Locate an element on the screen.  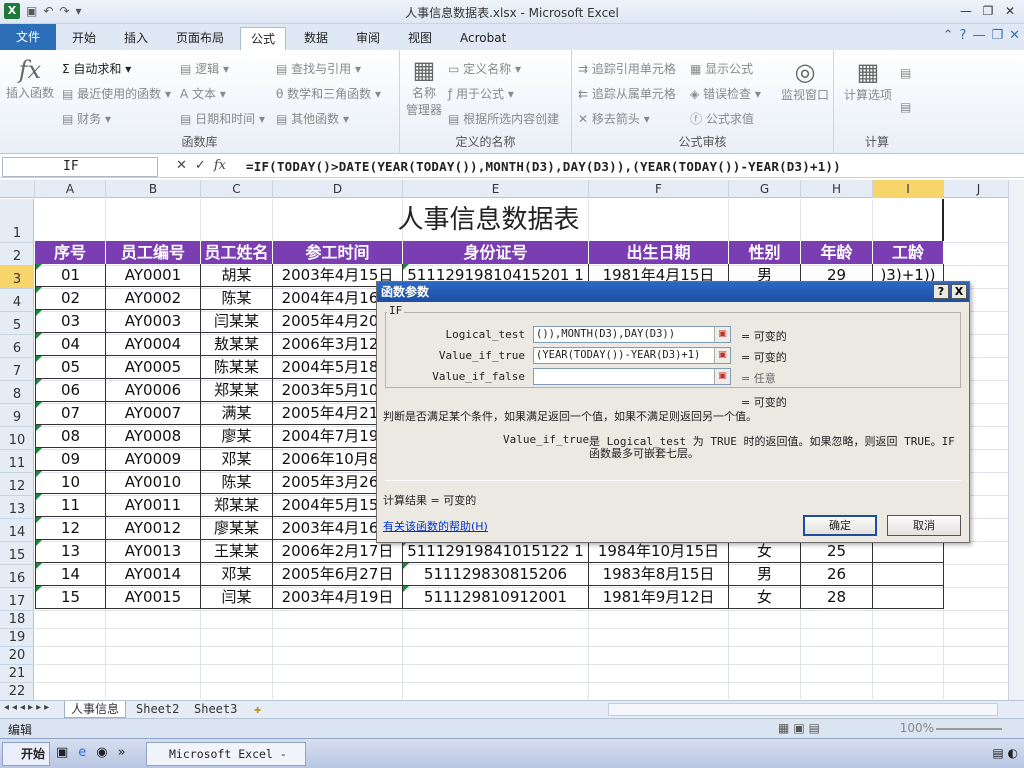
table-cell: AY0013 is located at coordinates (153, 551).